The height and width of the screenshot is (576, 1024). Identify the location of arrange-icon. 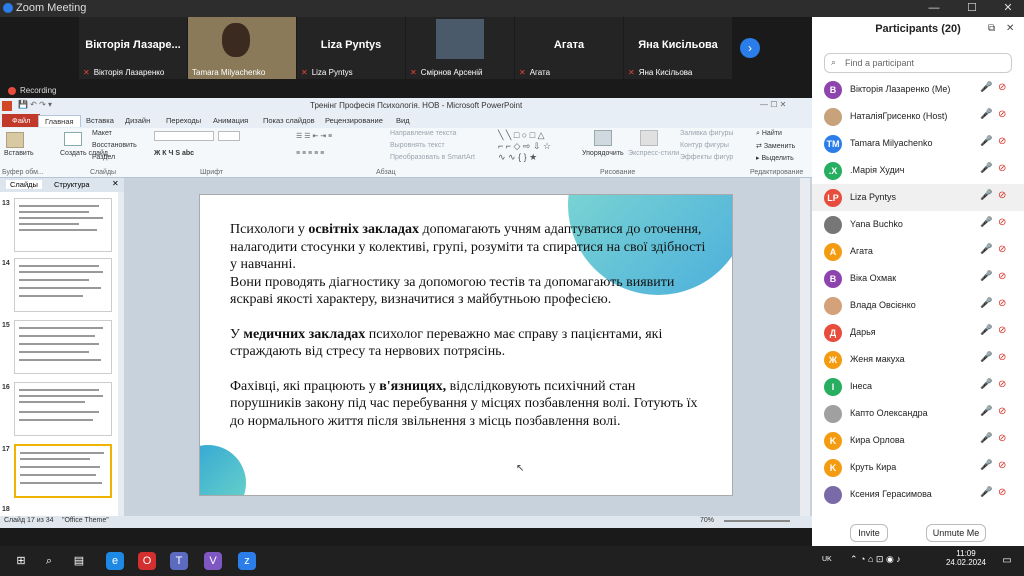
(603, 138).